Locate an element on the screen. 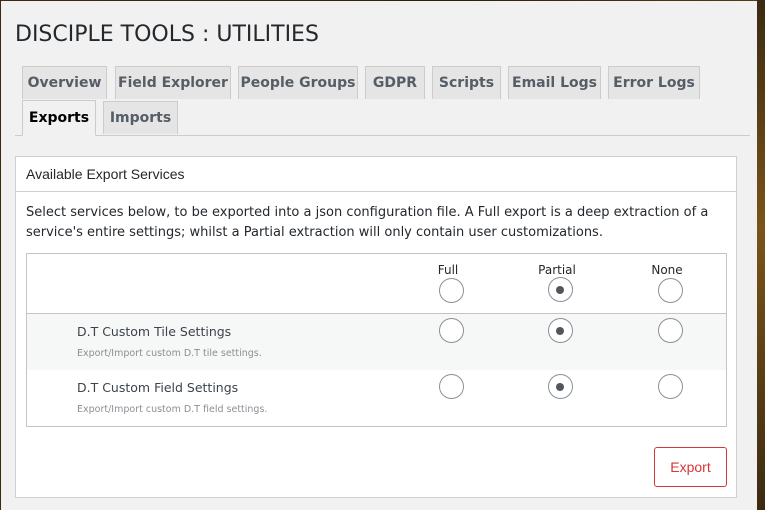  tile-settings-none-radio is located at coordinates (670, 330).